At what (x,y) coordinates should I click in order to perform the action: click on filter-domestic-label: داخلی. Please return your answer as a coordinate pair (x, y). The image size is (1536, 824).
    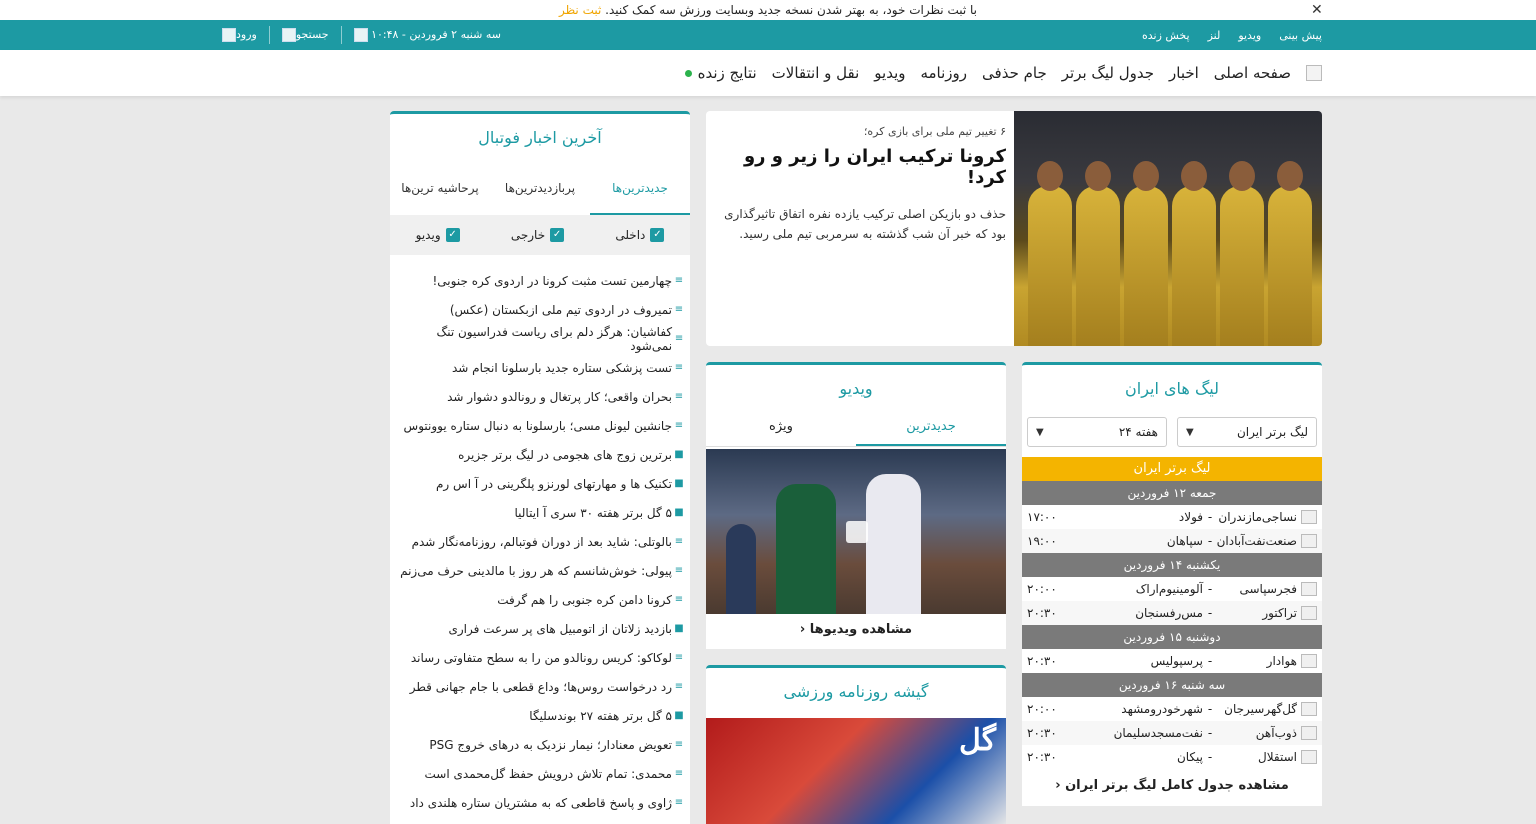
    Looking at the image, I should click on (630, 234).